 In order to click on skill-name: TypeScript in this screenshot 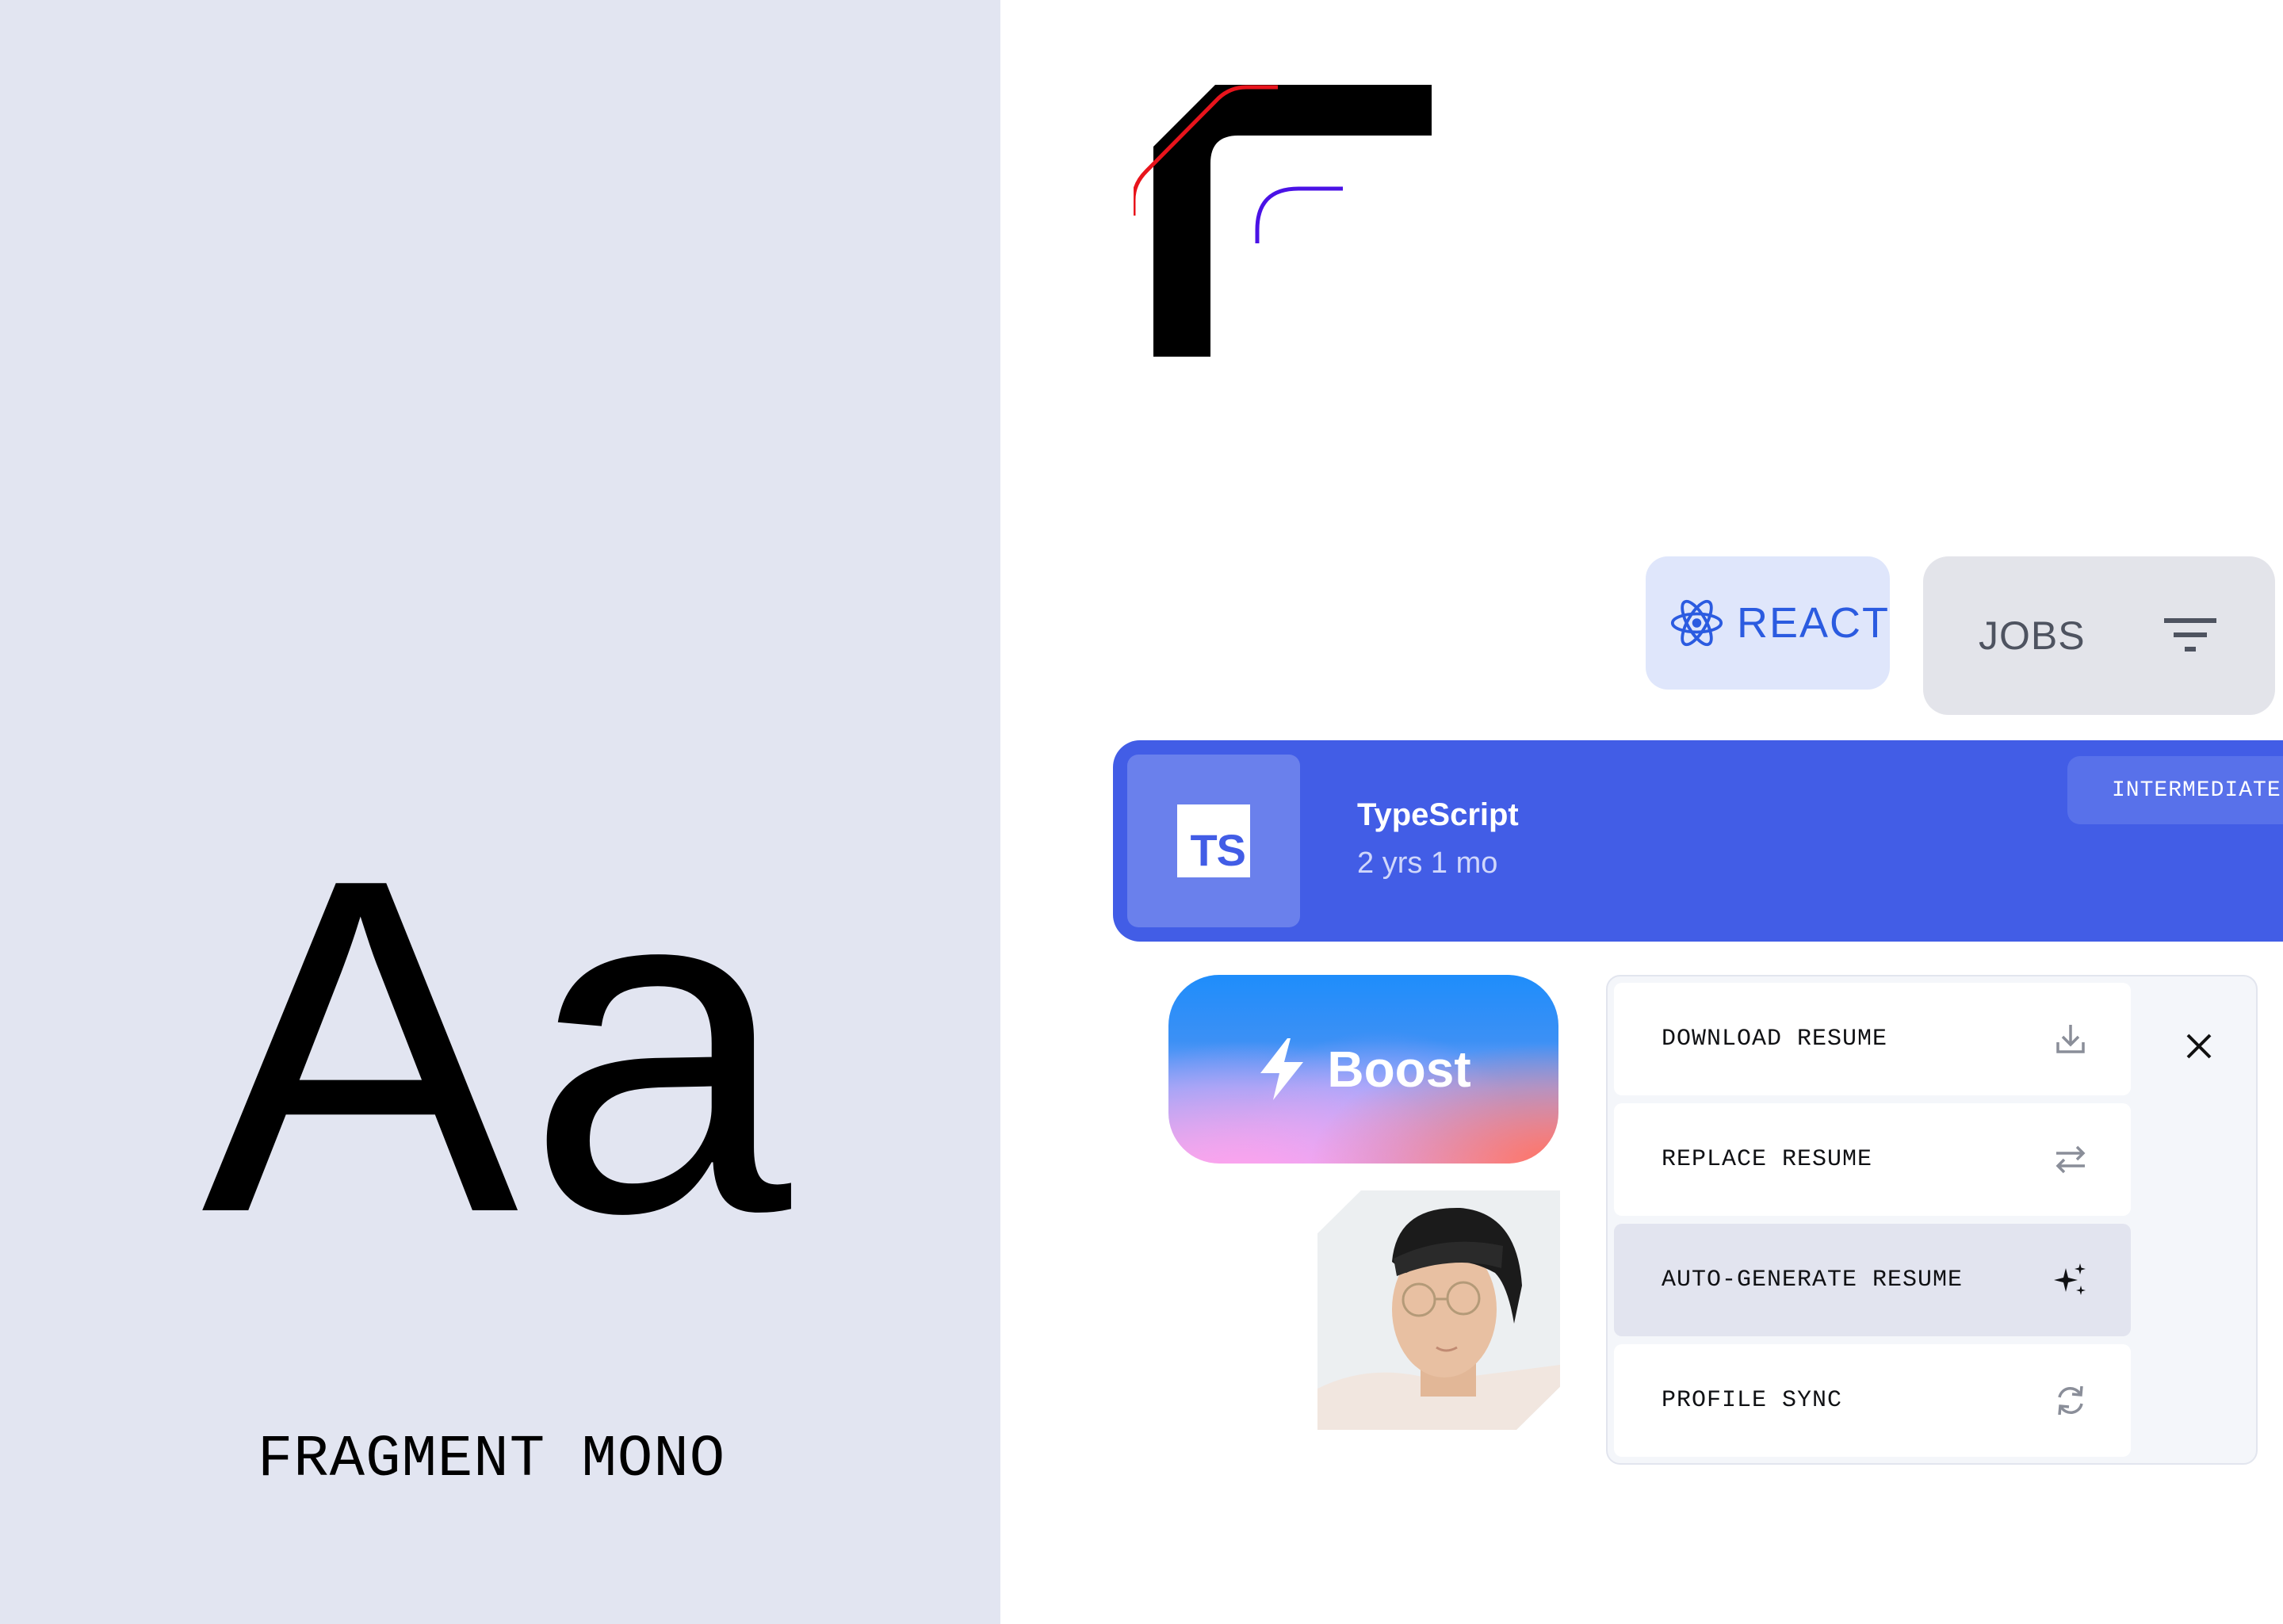, I will do `click(1438, 814)`.